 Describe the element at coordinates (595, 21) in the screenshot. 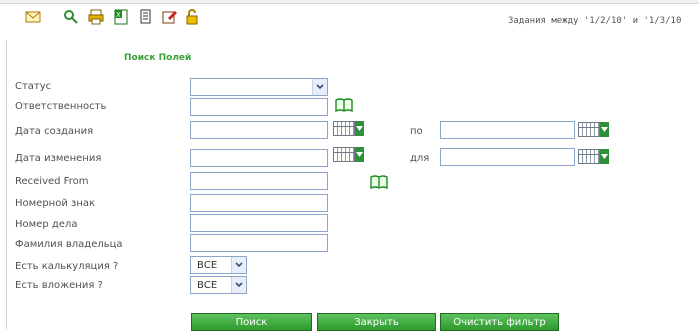

I see `tasks-range-text: Задания между '1/2/10' и '1/3/10` at that location.